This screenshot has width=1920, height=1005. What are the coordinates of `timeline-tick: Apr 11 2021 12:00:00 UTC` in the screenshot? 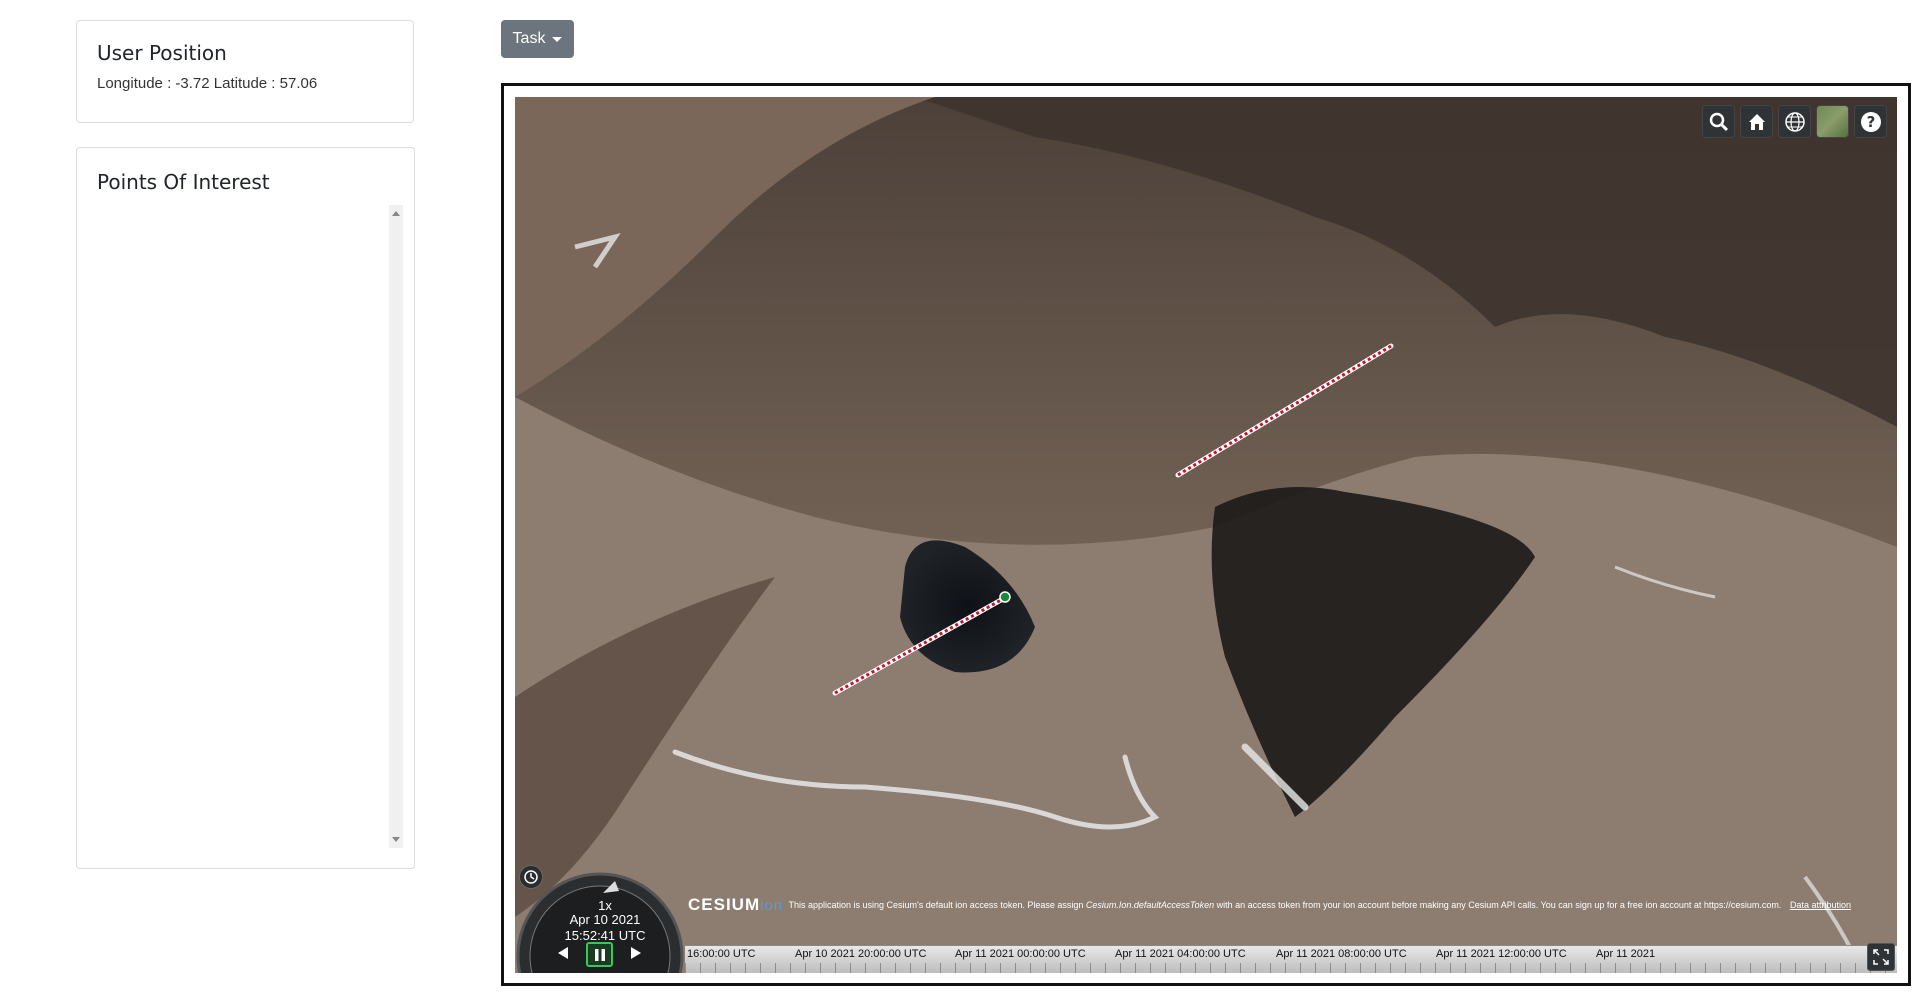 It's located at (1501, 954).